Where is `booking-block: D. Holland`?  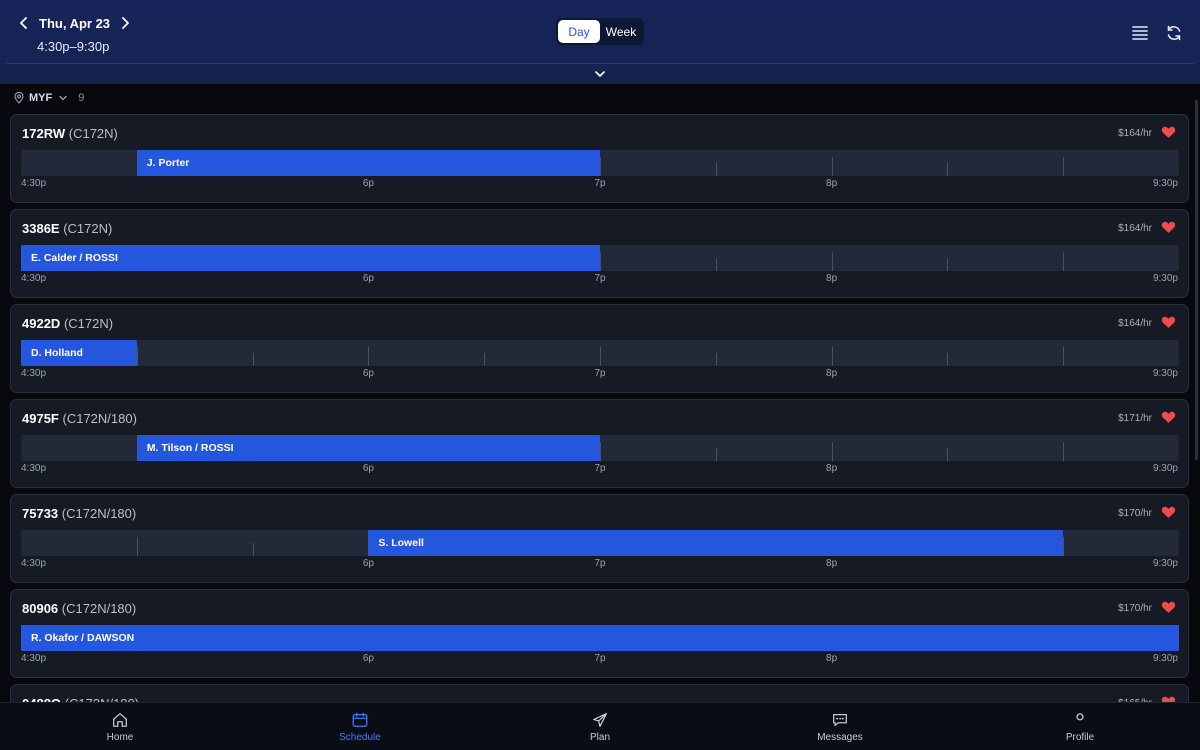
booking-block: D. Holland is located at coordinates (79, 353).